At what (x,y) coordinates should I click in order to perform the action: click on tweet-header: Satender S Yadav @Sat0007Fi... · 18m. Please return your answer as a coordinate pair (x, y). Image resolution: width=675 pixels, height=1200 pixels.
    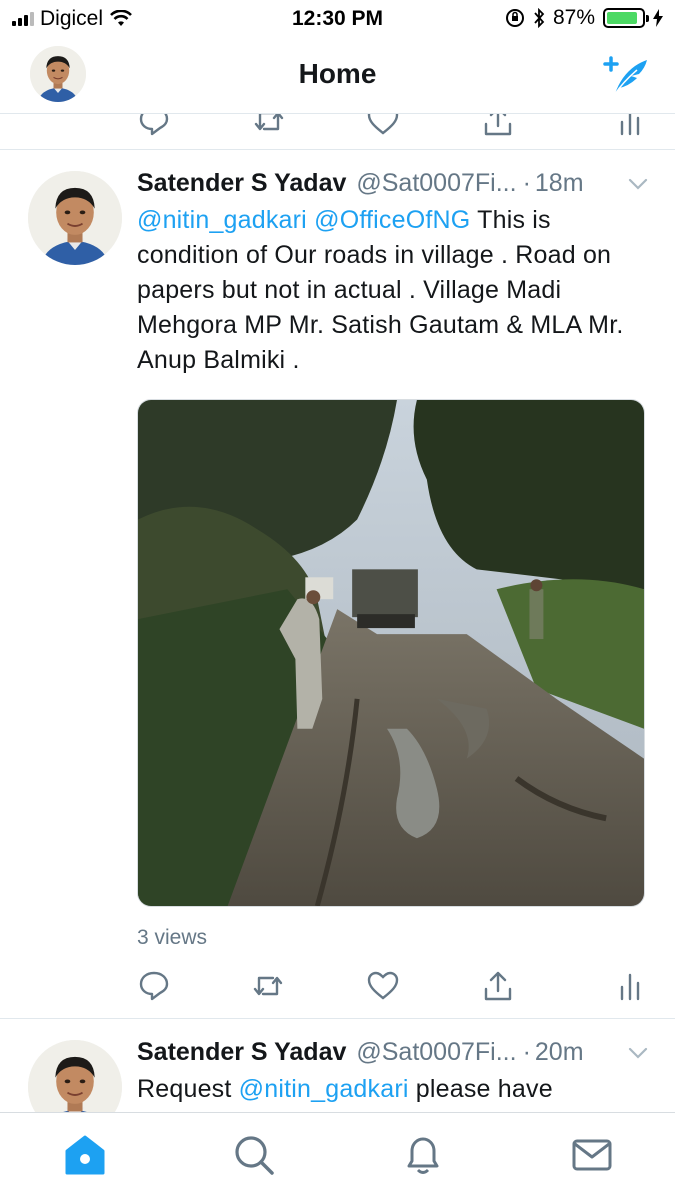
    Looking at the image, I should click on (393, 183).